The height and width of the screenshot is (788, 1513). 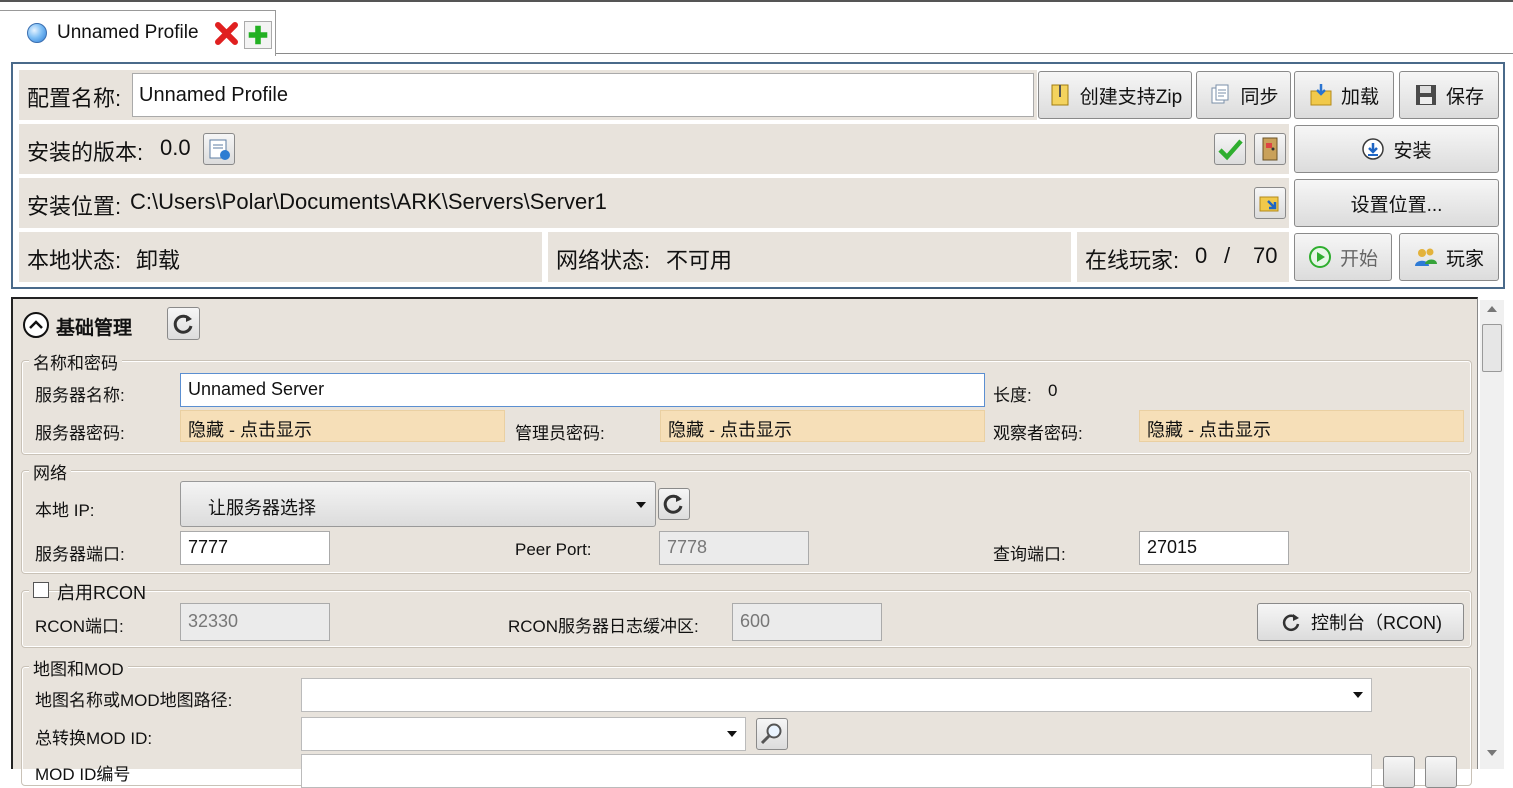 What do you see at coordinates (36, 325) in the screenshot?
I see `collapse-chevron-icon` at bounding box center [36, 325].